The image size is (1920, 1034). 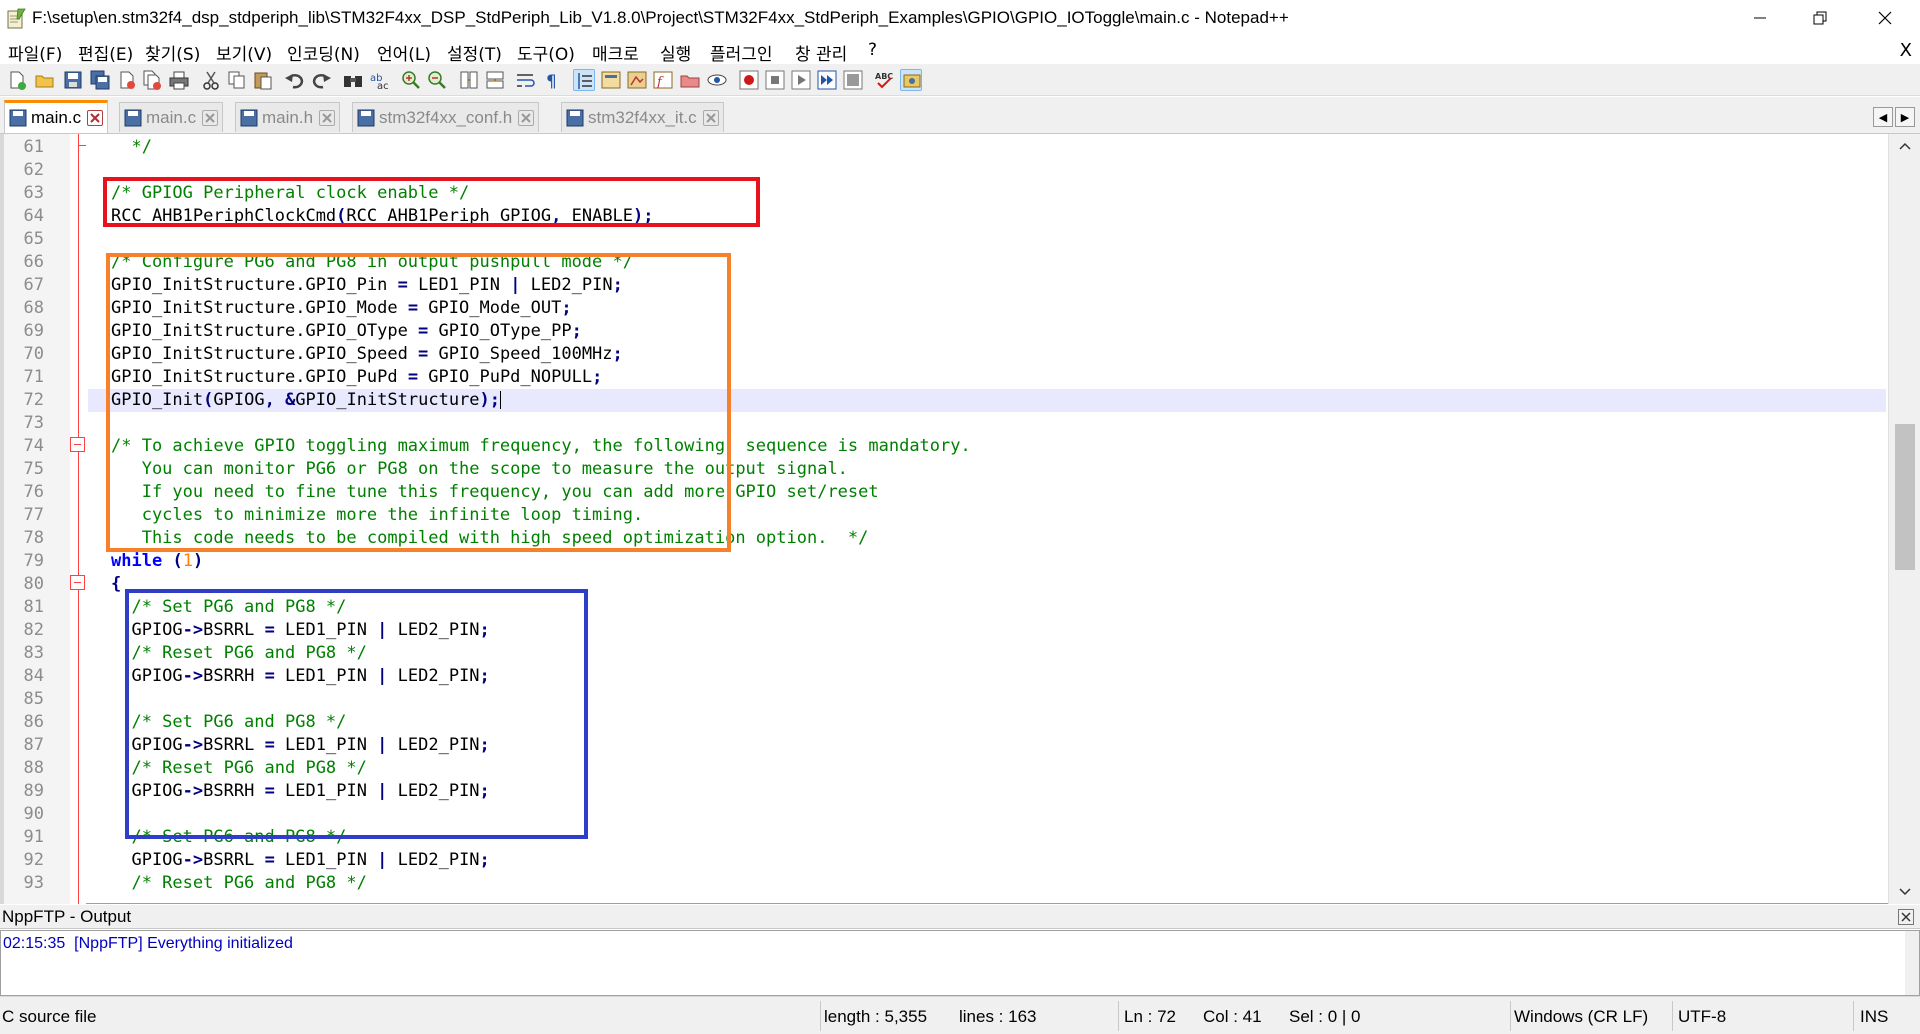 I want to click on tab-stm32f4xx-conf-h: stm32f4xx_conf.h, so click(x=446, y=117).